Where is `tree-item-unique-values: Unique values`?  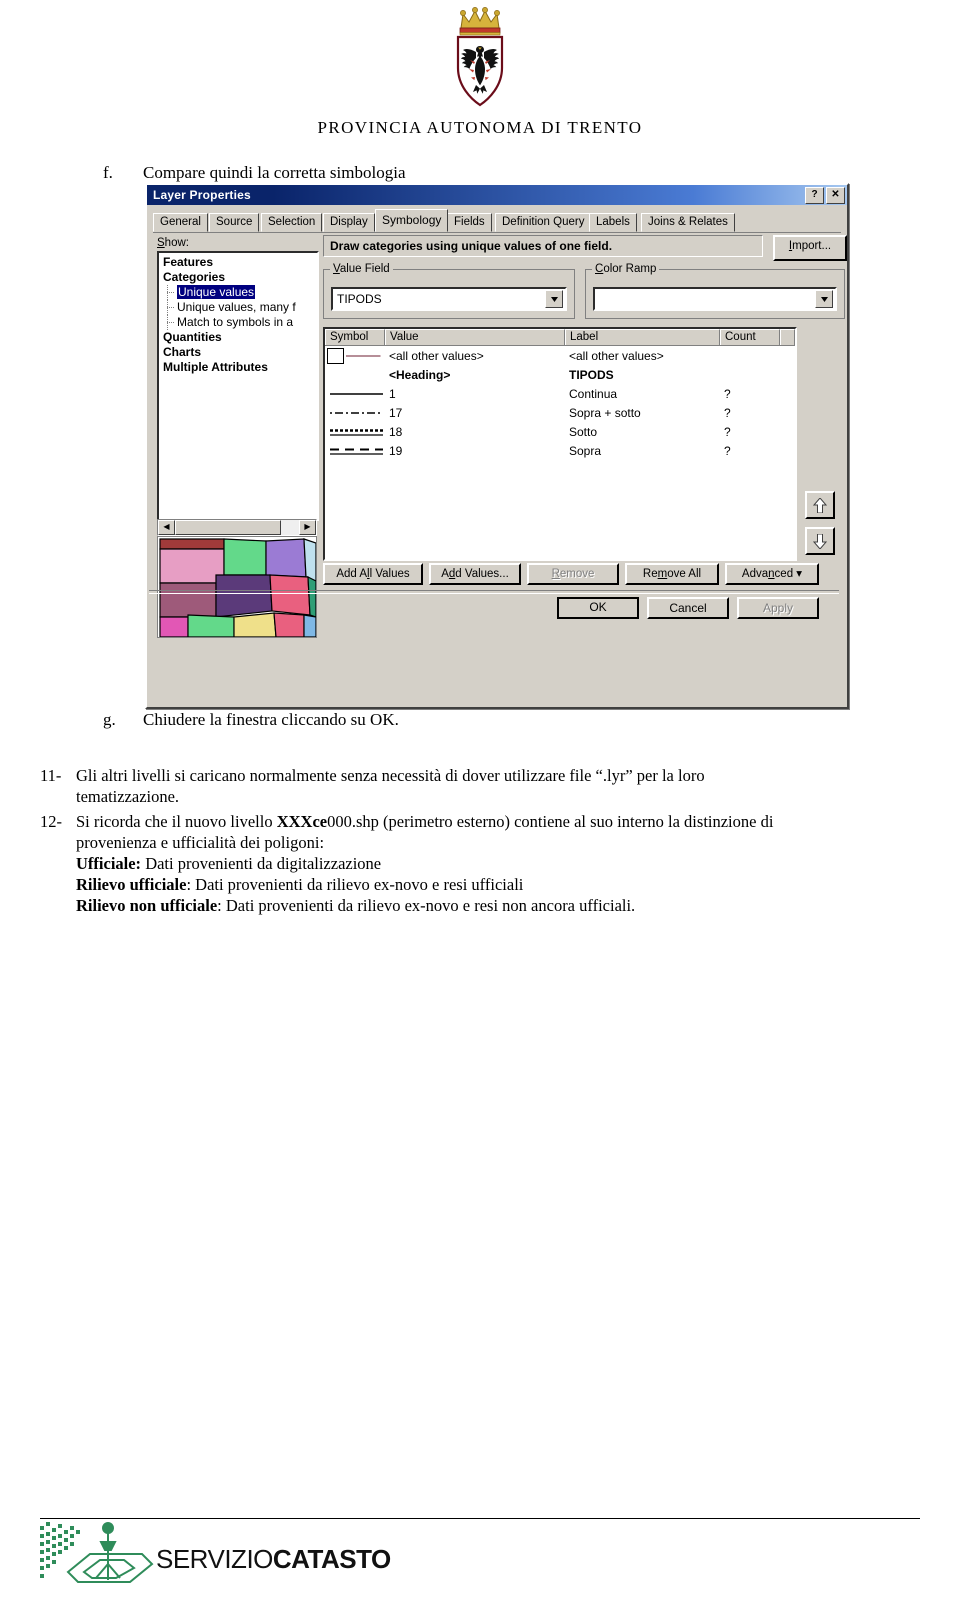
tree-item-unique-values: Unique values is located at coordinates (238, 292).